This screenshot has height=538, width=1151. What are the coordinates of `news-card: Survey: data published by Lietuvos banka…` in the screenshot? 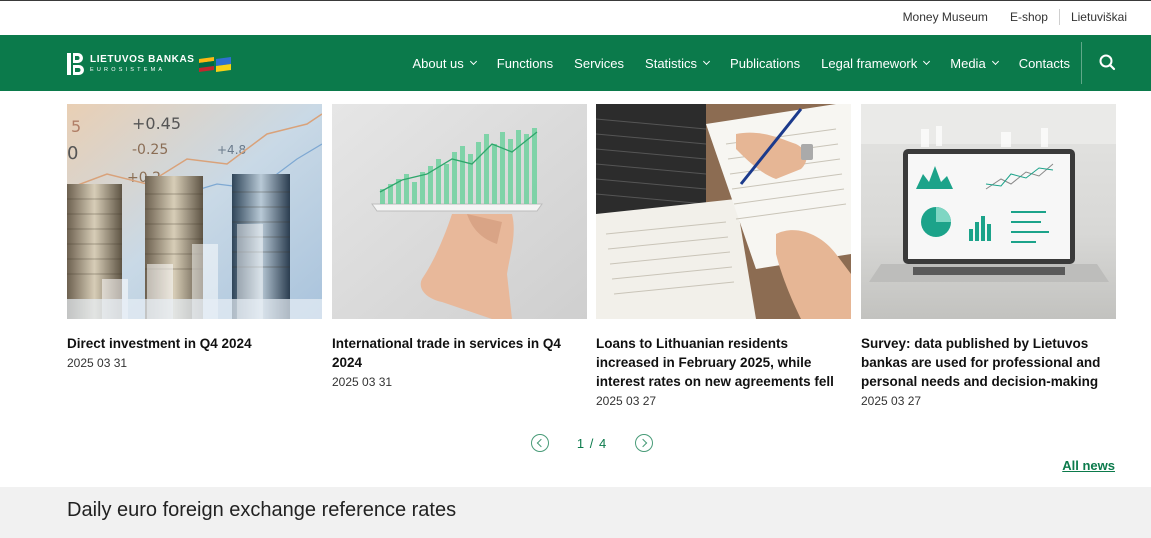 It's located at (988, 256).